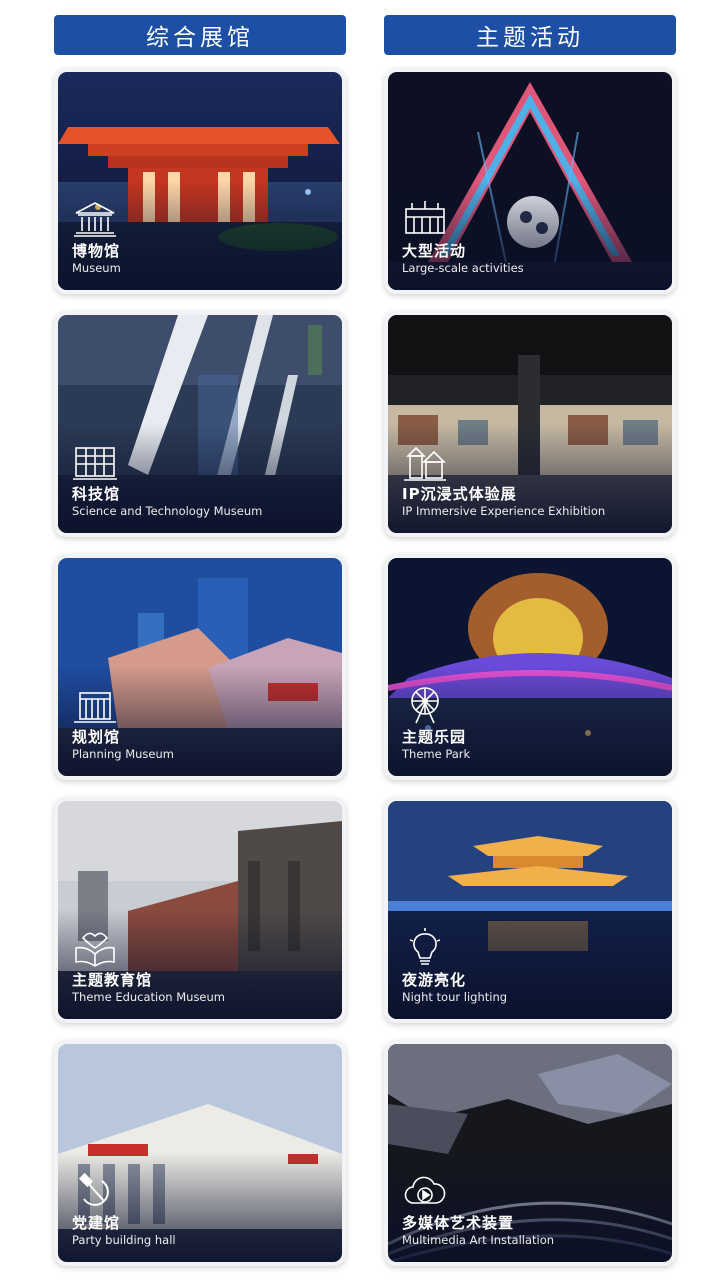 This screenshot has width=725, height=1287. What do you see at coordinates (425, 217) in the screenshot?
I see `event-stage-icon` at bounding box center [425, 217].